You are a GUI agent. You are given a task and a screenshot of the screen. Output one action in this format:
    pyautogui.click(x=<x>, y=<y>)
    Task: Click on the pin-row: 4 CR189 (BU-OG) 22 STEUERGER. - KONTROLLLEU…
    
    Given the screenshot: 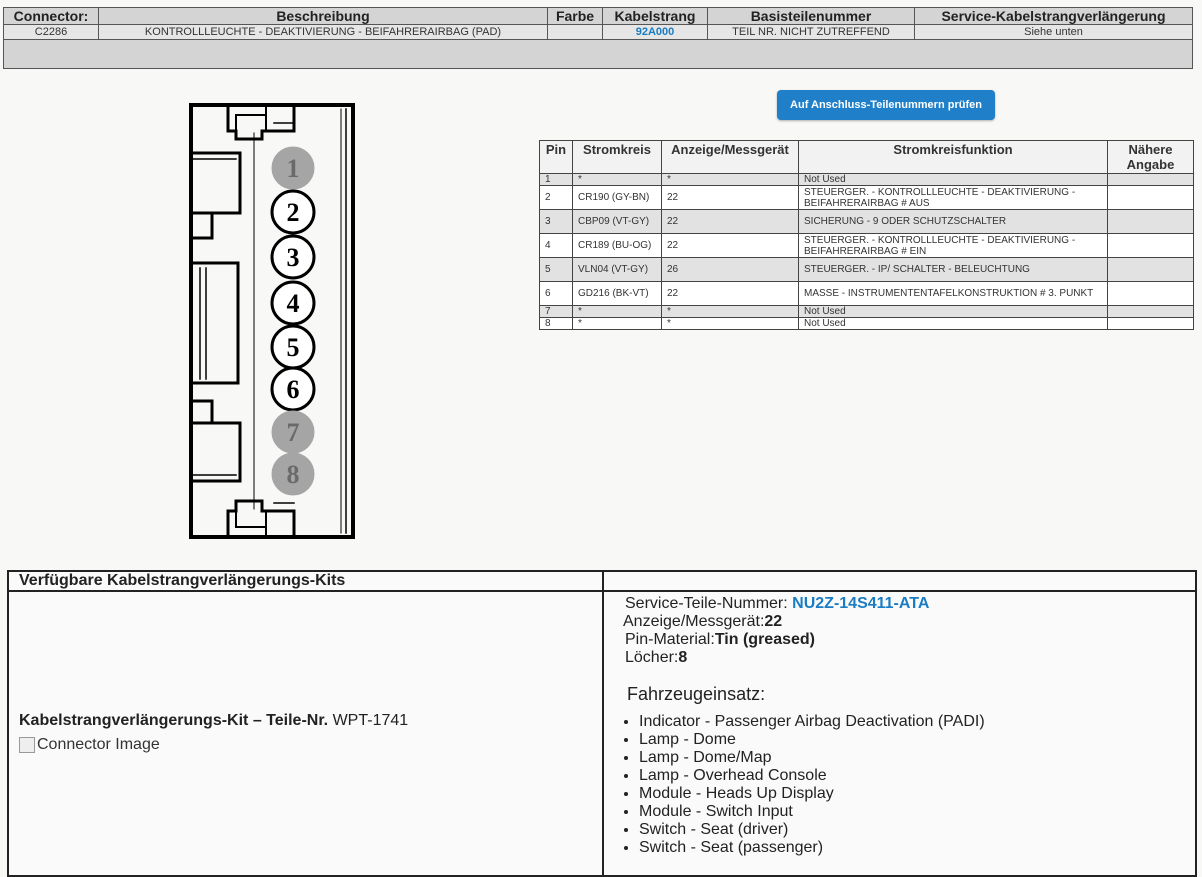 What is the action you would take?
    pyautogui.click(x=866, y=245)
    